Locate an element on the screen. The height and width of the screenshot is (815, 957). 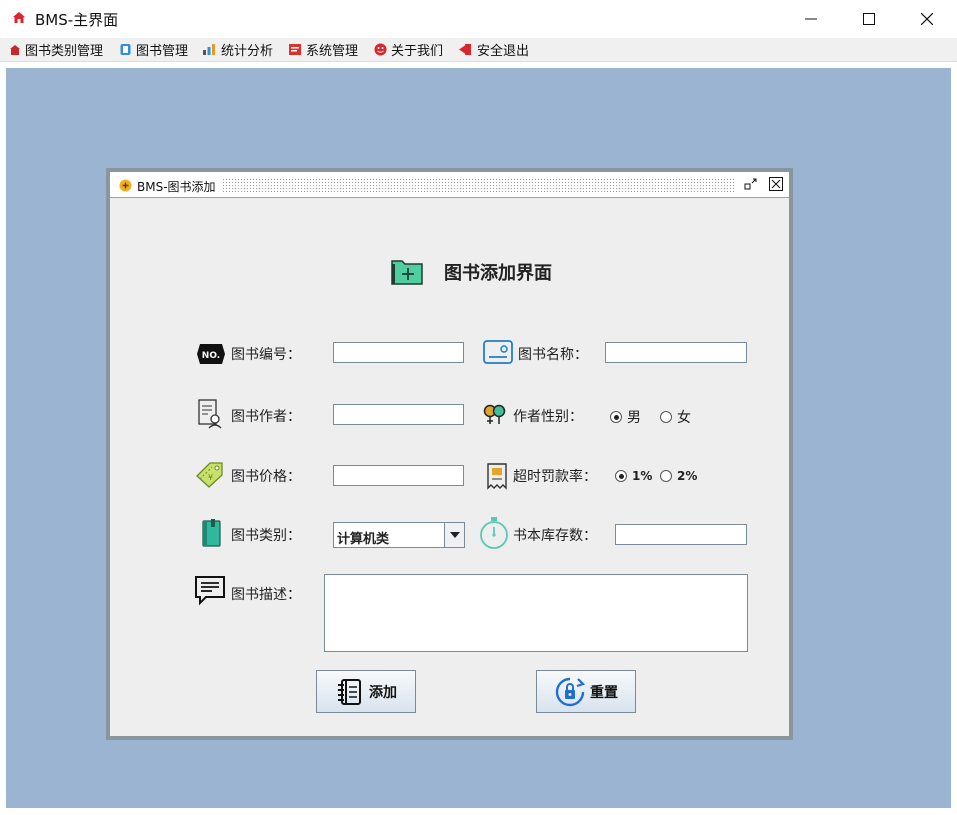
iconify-icon is located at coordinates (751, 184).